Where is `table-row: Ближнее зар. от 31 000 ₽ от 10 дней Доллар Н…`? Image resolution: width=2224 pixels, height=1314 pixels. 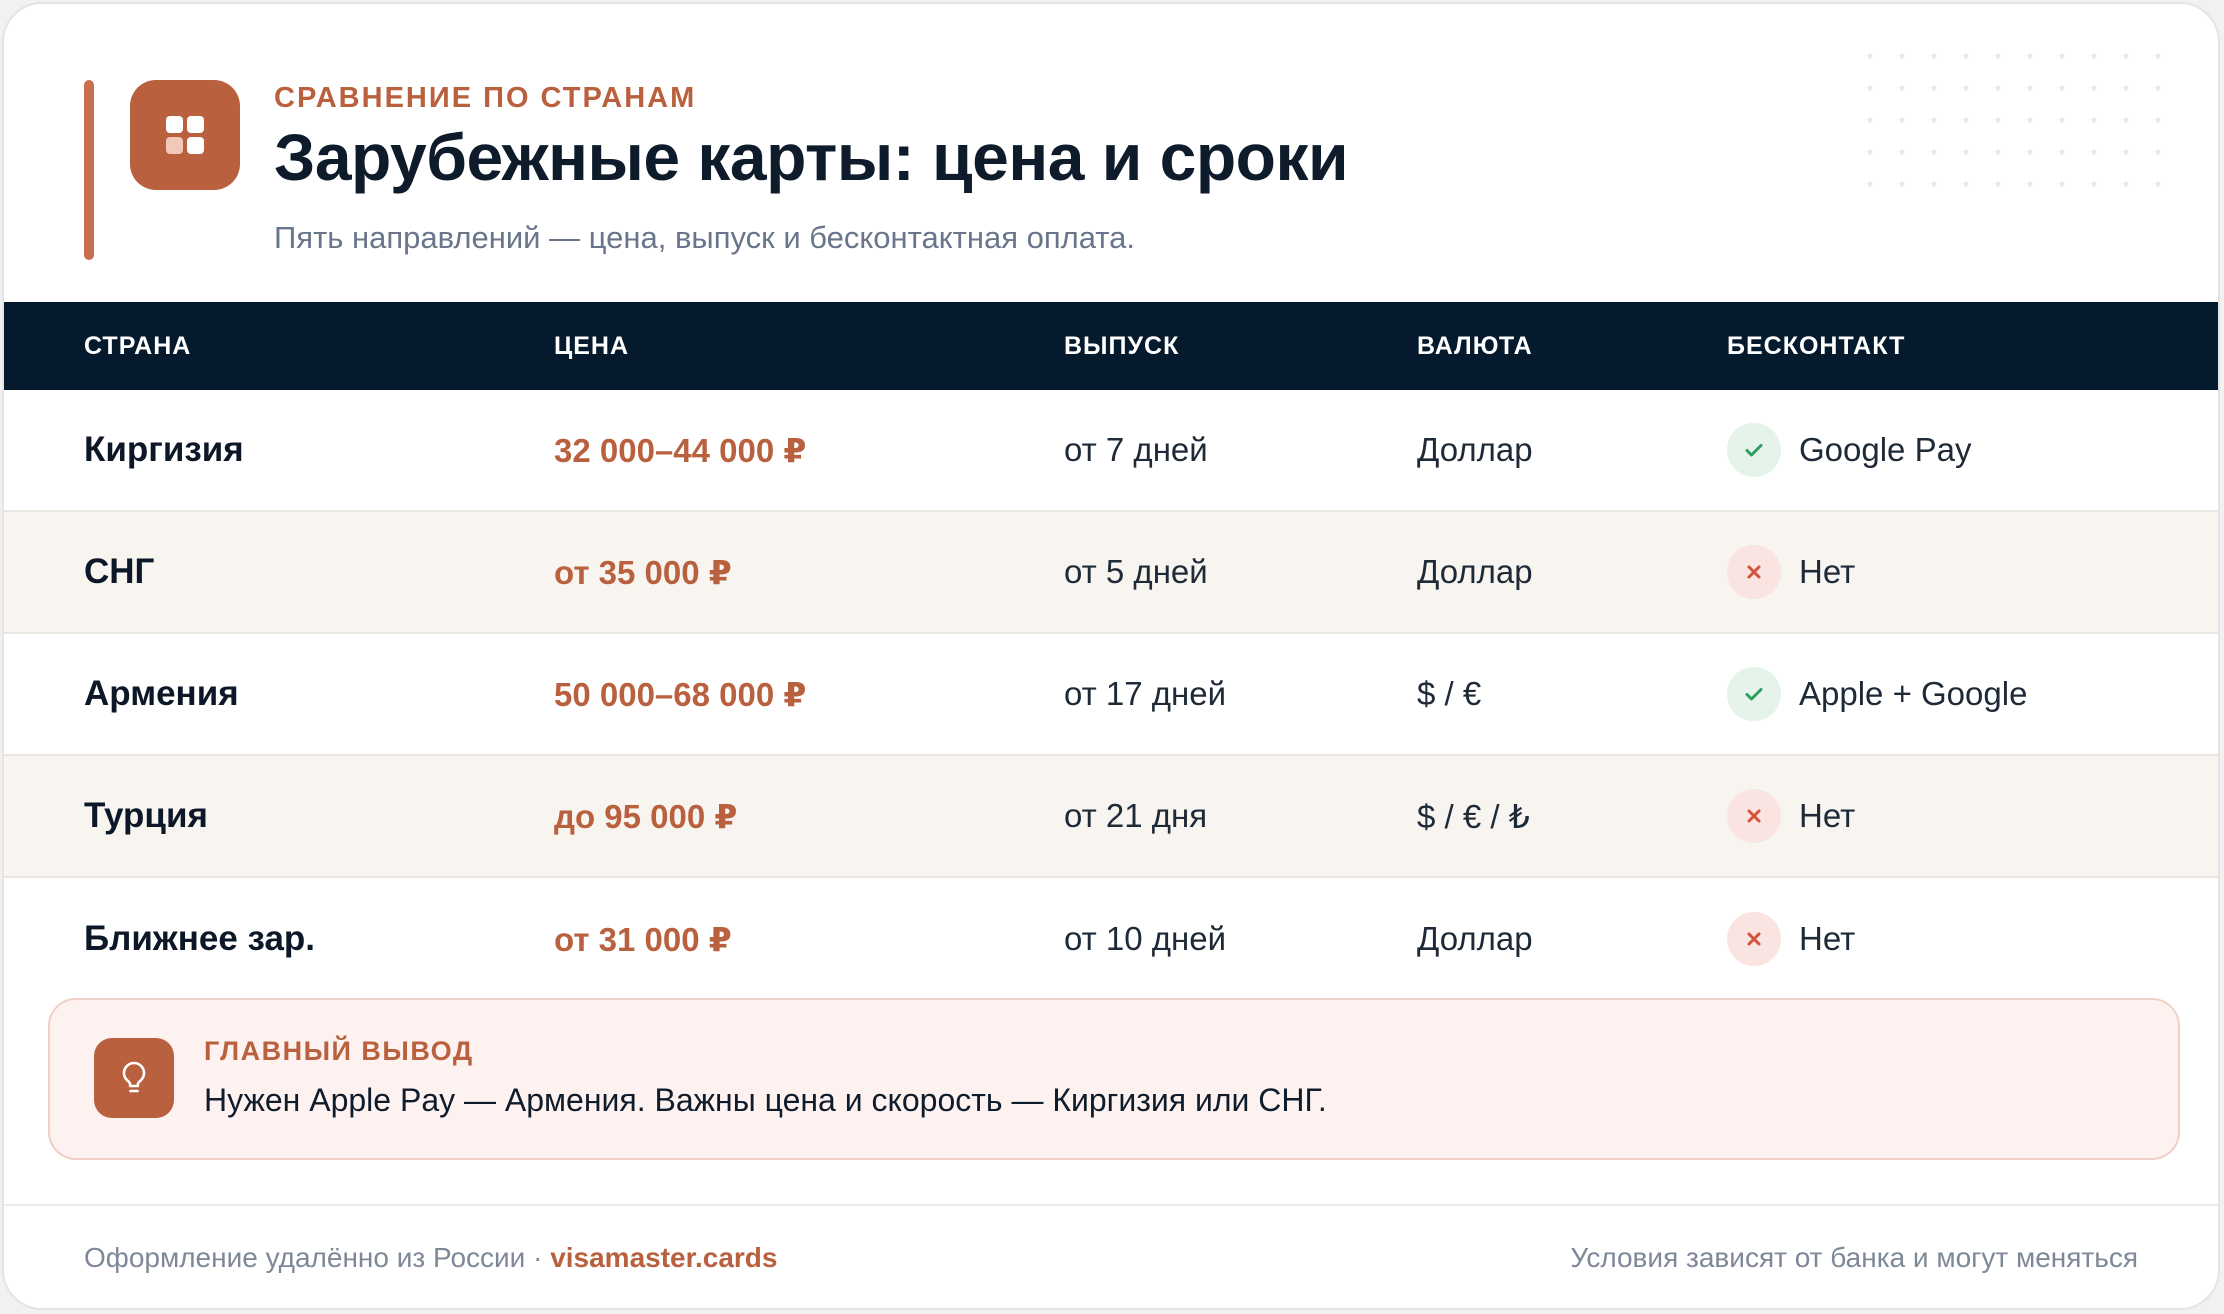
table-row: Ближнее зар. от 31 000 ₽ от 10 дней Доллар Н… is located at coordinates (1111, 939).